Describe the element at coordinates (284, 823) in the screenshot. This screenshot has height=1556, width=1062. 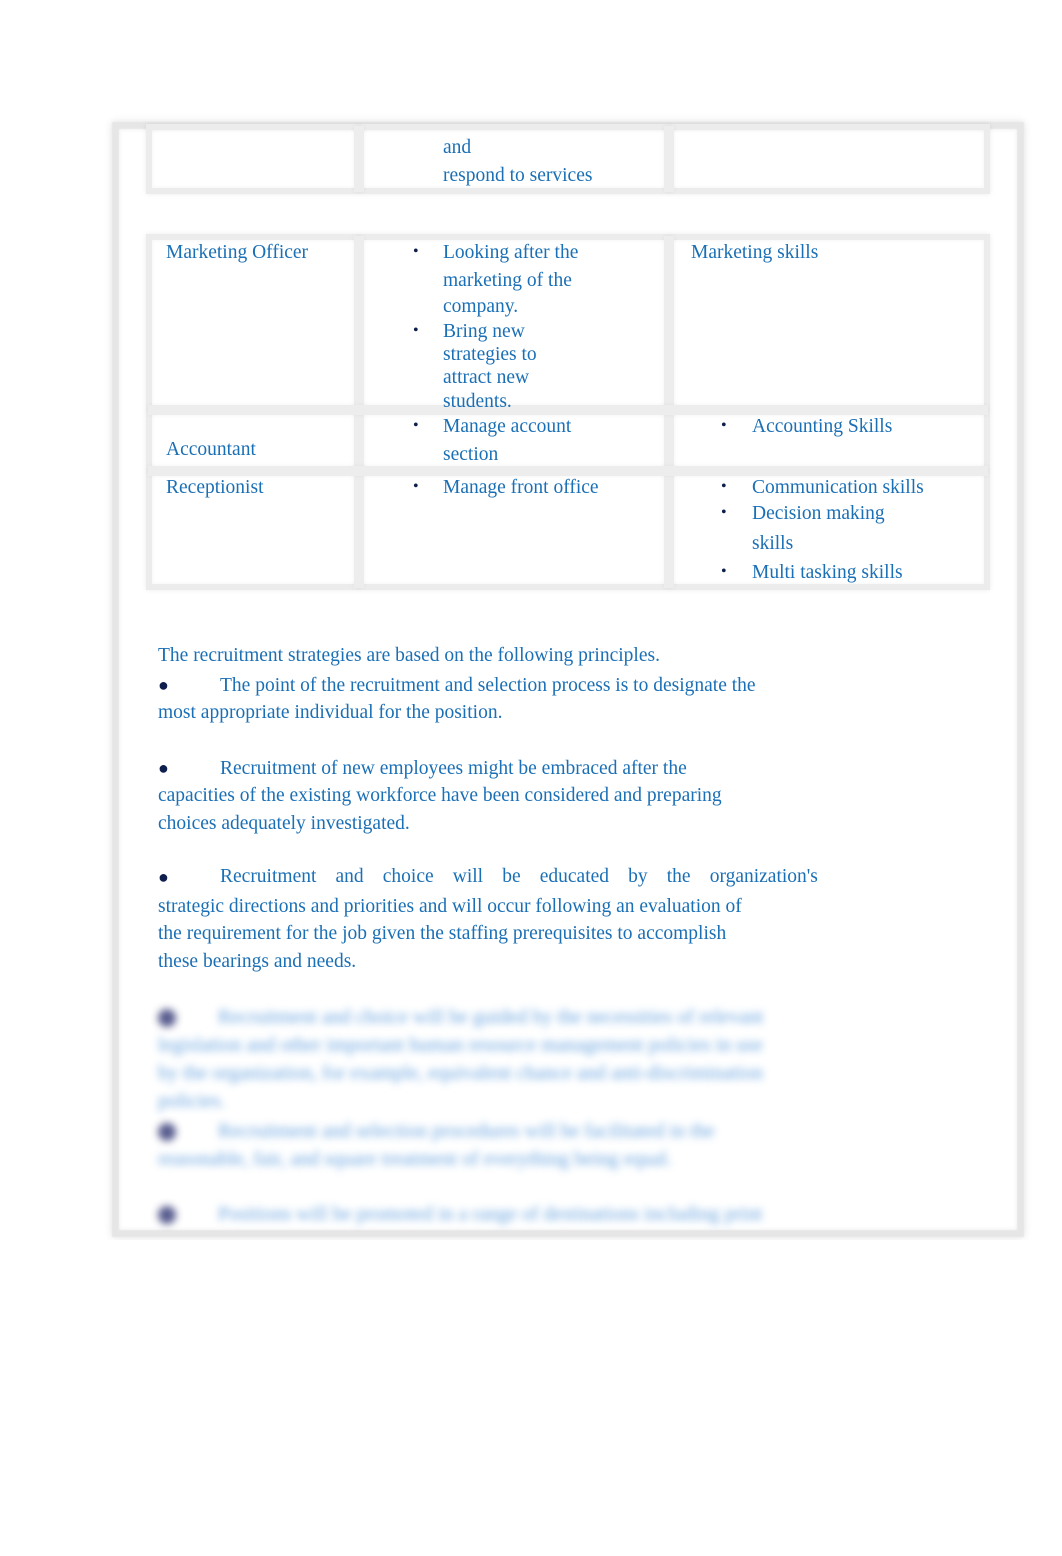
I see `principle-text: choices adequately investigated.` at that location.